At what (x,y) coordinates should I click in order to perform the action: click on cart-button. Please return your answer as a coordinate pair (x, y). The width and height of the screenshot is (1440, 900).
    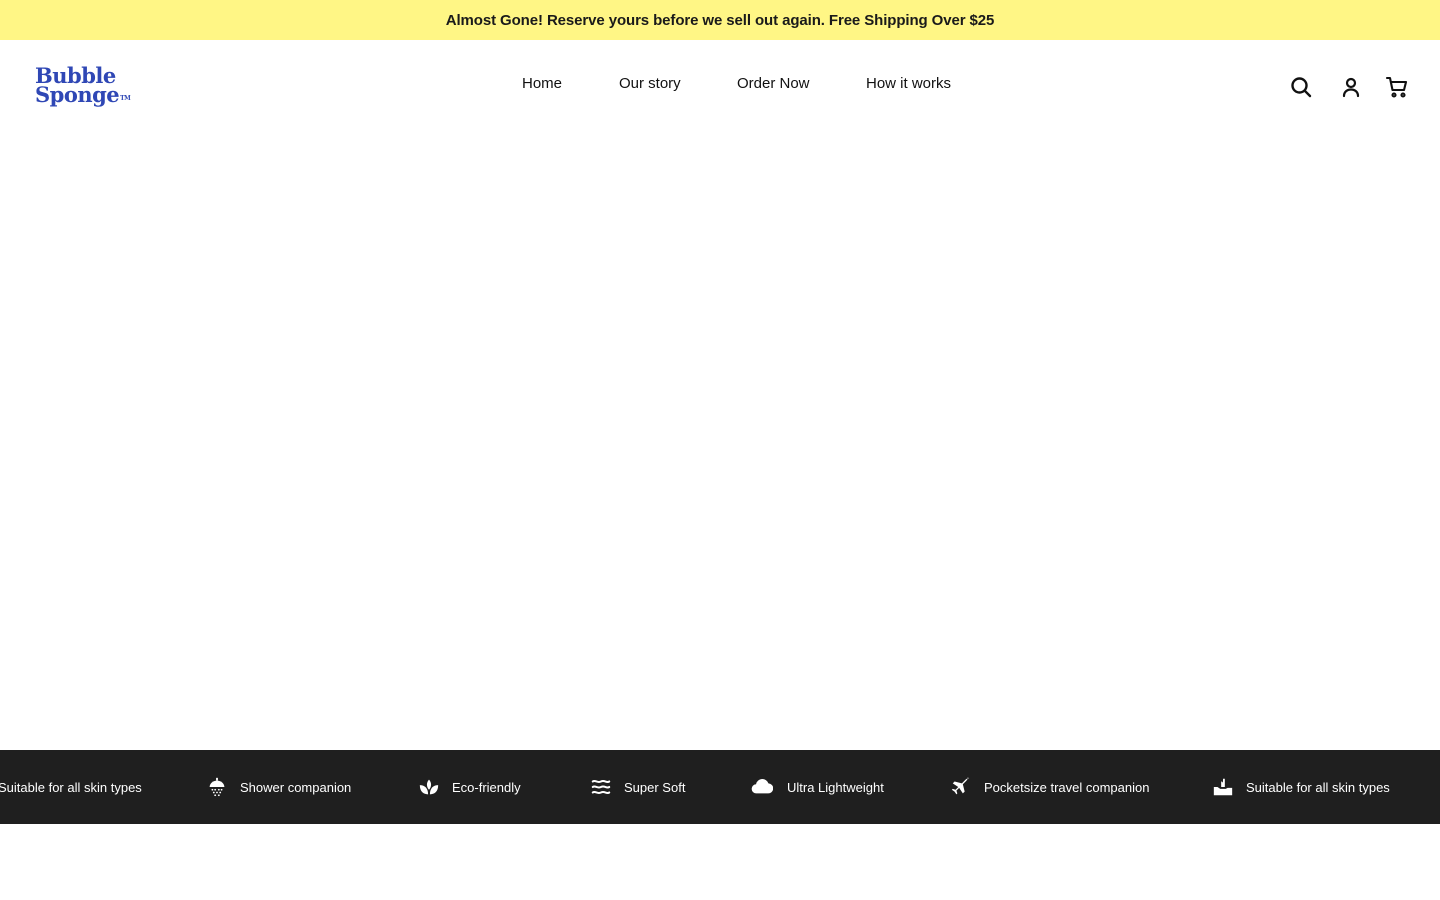
    Looking at the image, I should click on (1397, 87).